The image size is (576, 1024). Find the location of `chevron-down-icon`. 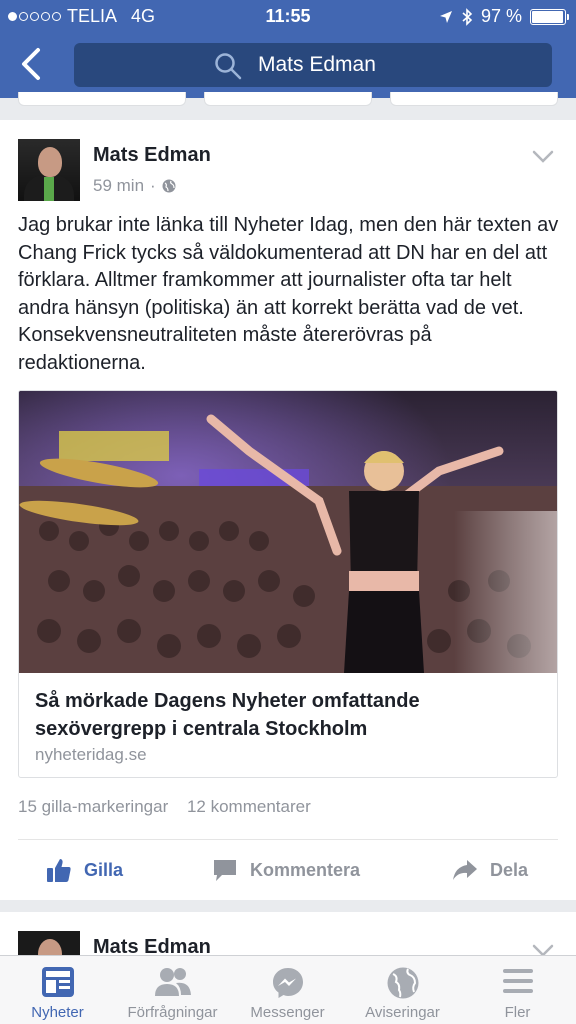

chevron-down-icon is located at coordinates (543, 157).